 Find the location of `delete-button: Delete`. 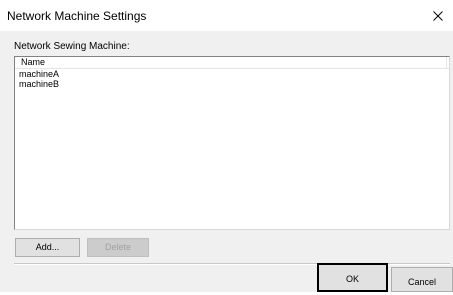

delete-button: Delete is located at coordinates (118, 247).